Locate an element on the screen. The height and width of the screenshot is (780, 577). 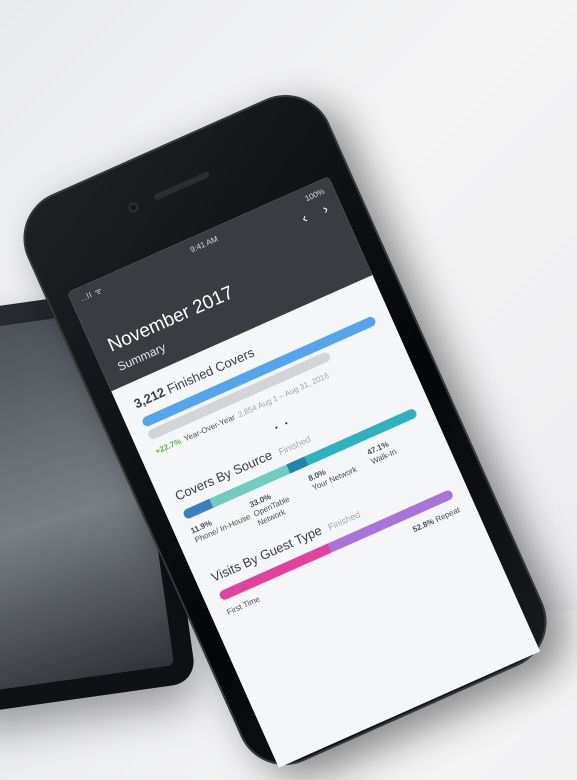
first-time-label: First Time is located at coordinates (243, 605).